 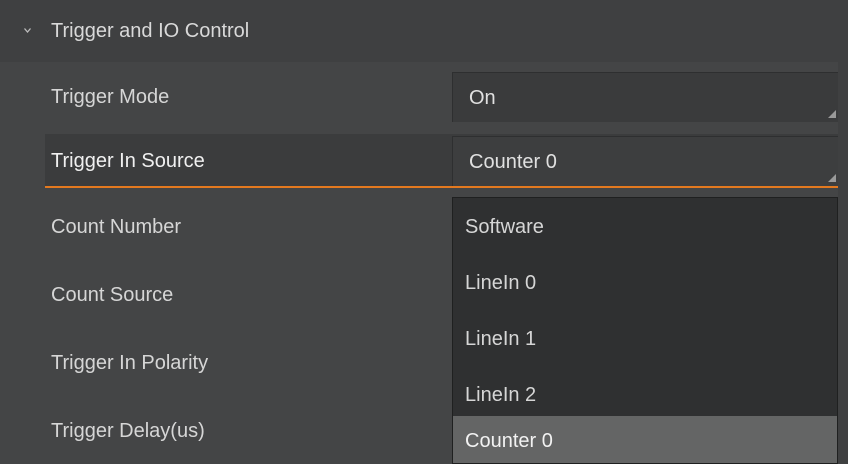 I want to click on dropdown-option-linein-1: LineIn 1, so click(x=645, y=339).